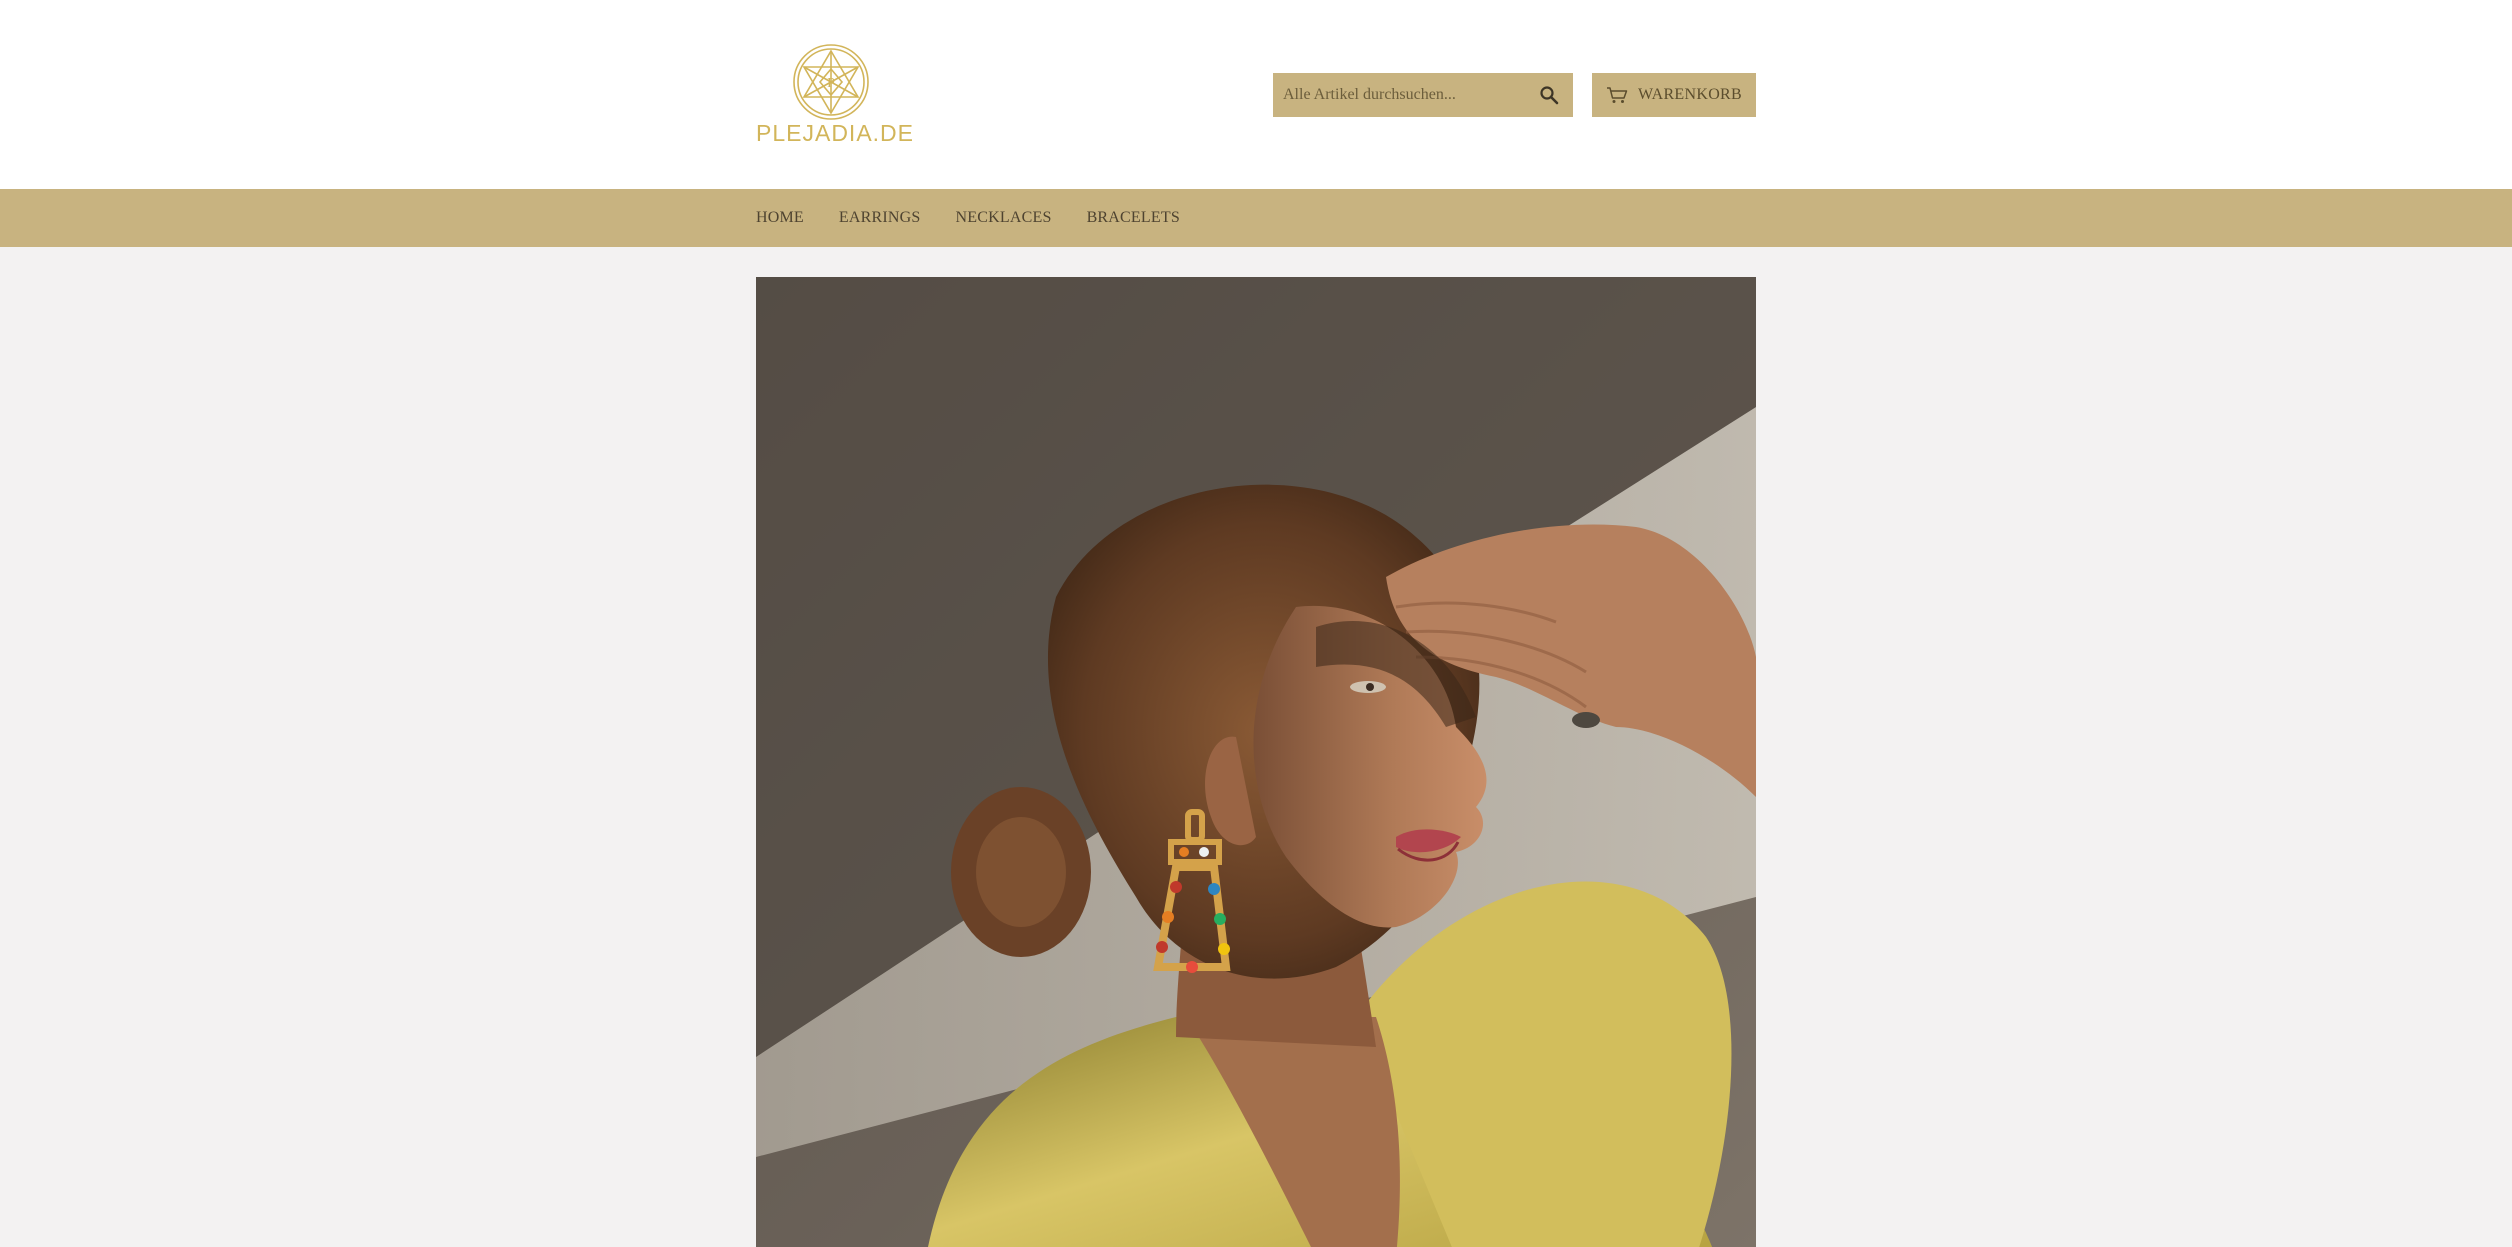 This screenshot has height=1247, width=2512. I want to click on nav-item-necklaces: NECKLACES, so click(1021, 218).